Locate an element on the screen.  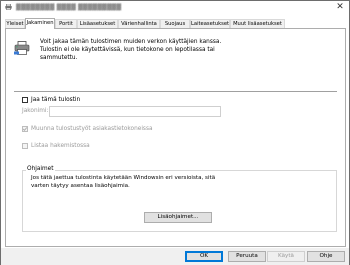
dialog-footer: OK Peruuta Käytä Ohje is located at coordinates (175, 256).